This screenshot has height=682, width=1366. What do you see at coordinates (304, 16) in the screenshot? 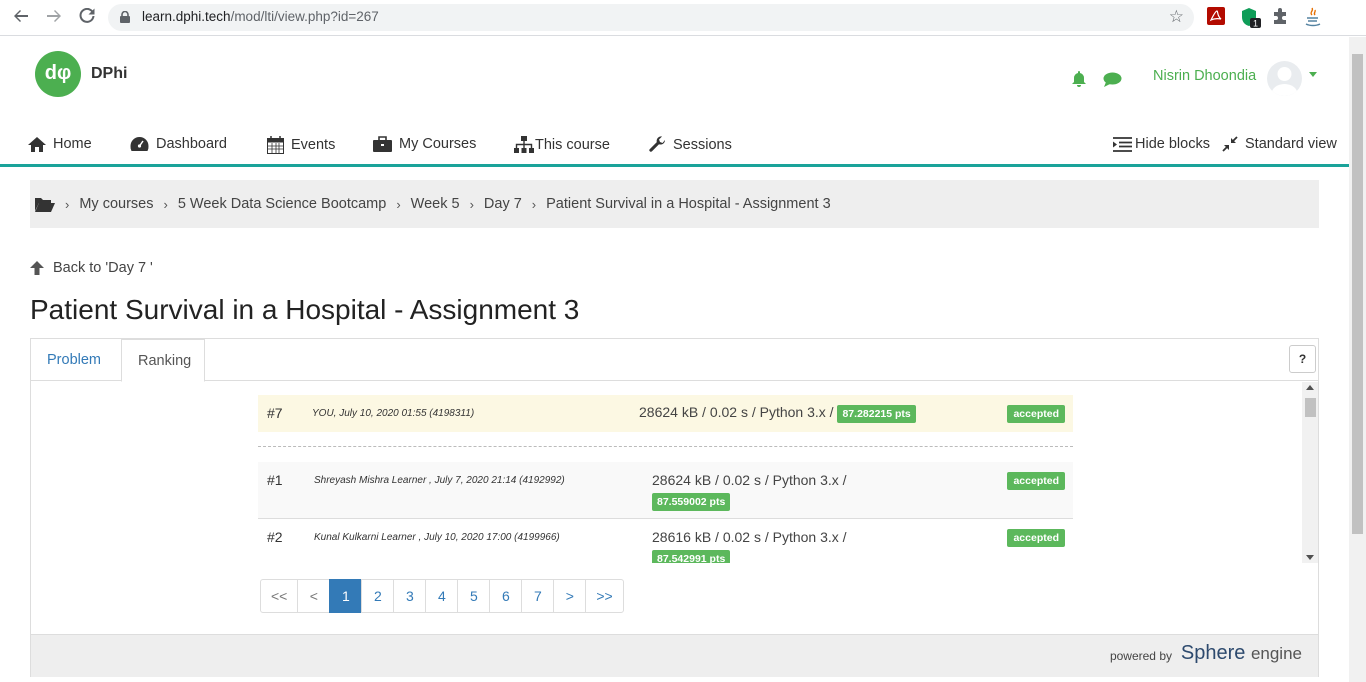
I see `url-path: /mod/lti/view.php?id=267` at bounding box center [304, 16].